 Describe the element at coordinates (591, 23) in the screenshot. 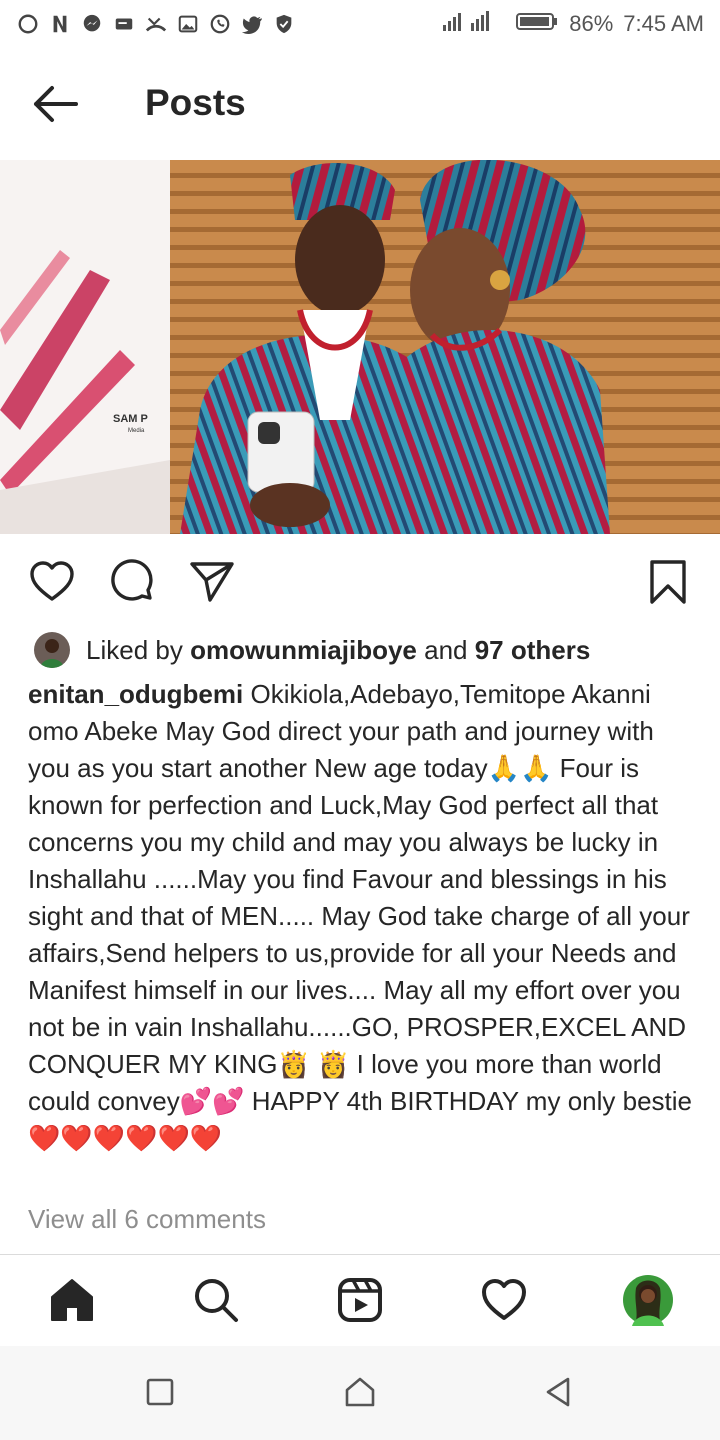

I see `battery-percent: 86%` at that location.